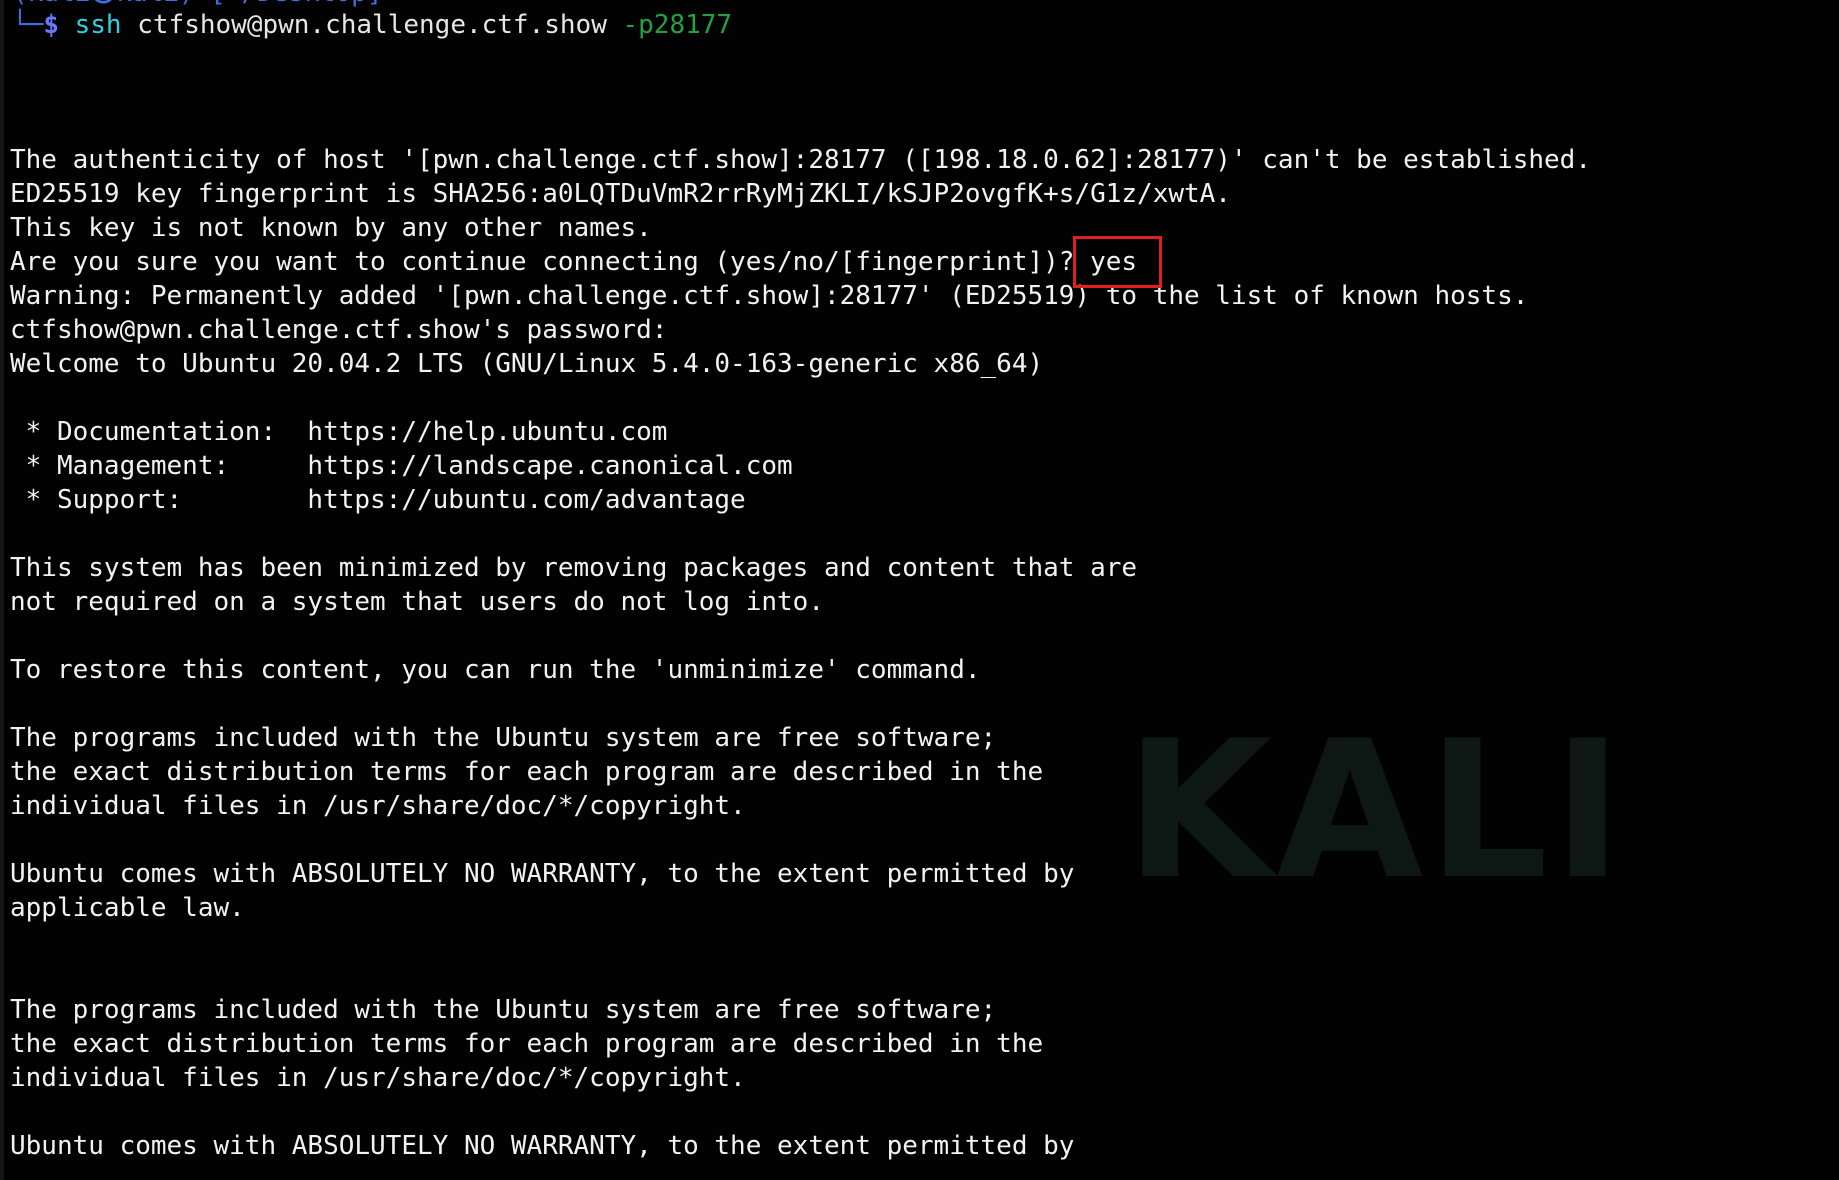  What do you see at coordinates (677, 25) in the screenshot?
I see `command-port-flag: -p28177` at bounding box center [677, 25].